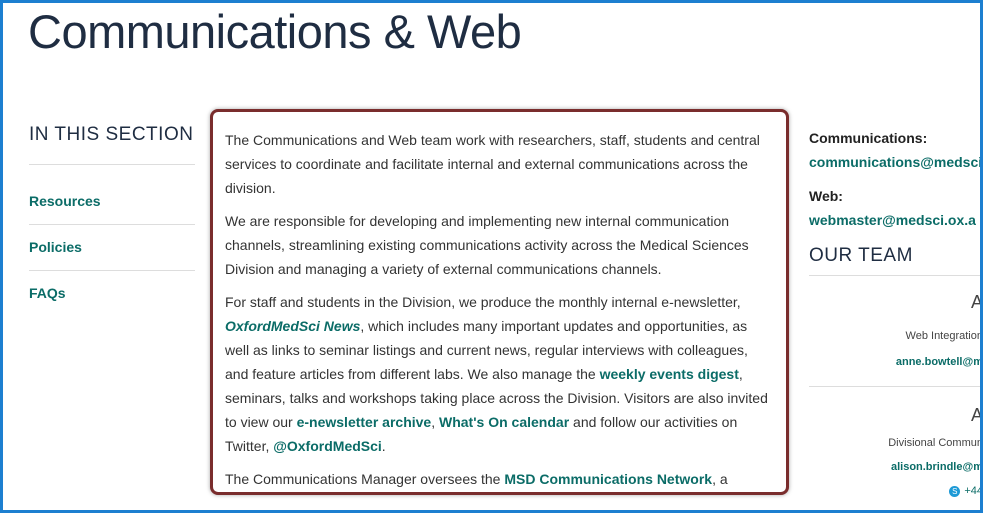 Image resolution: width=983 pixels, height=513 pixels. What do you see at coordinates (896, 162) in the screenshot?
I see `communications-email-link: communications@medsci` at bounding box center [896, 162].